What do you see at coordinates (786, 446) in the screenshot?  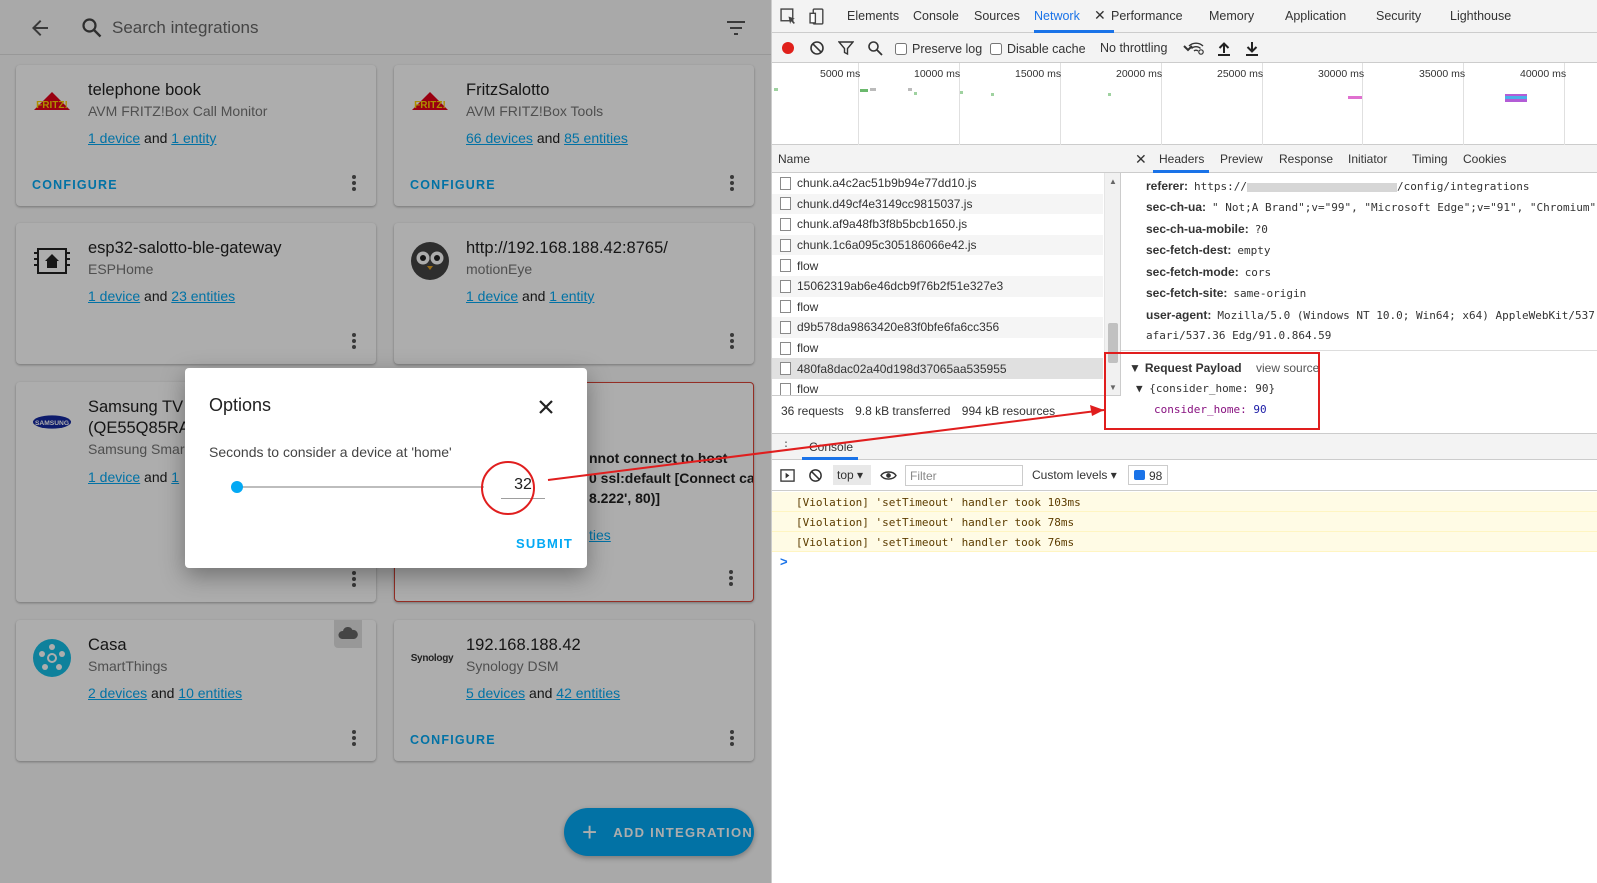 I see `drawer-menu-icon: ⋮` at bounding box center [786, 446].